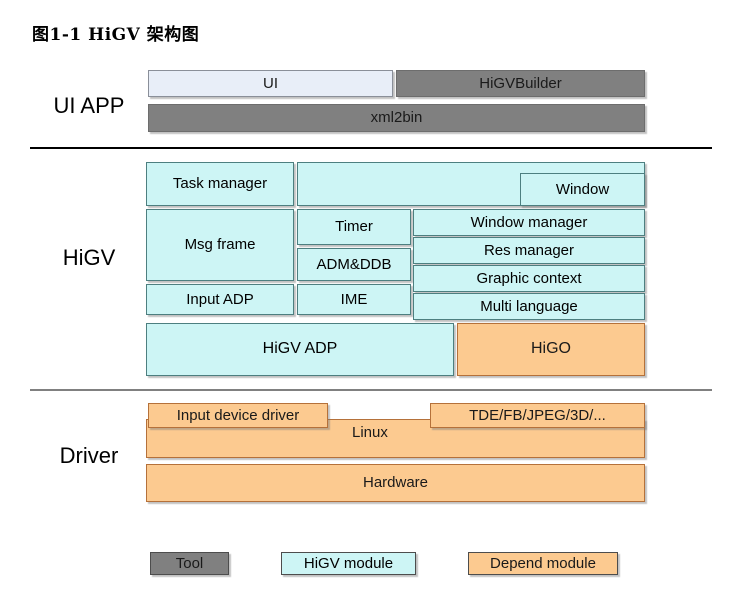 The width and height of the screenshot is (743, 608). What do you see at coordinates (529, 250) in the screenshot?
I see `block-res-manager: Res manager` at bounding box center [529, 250].